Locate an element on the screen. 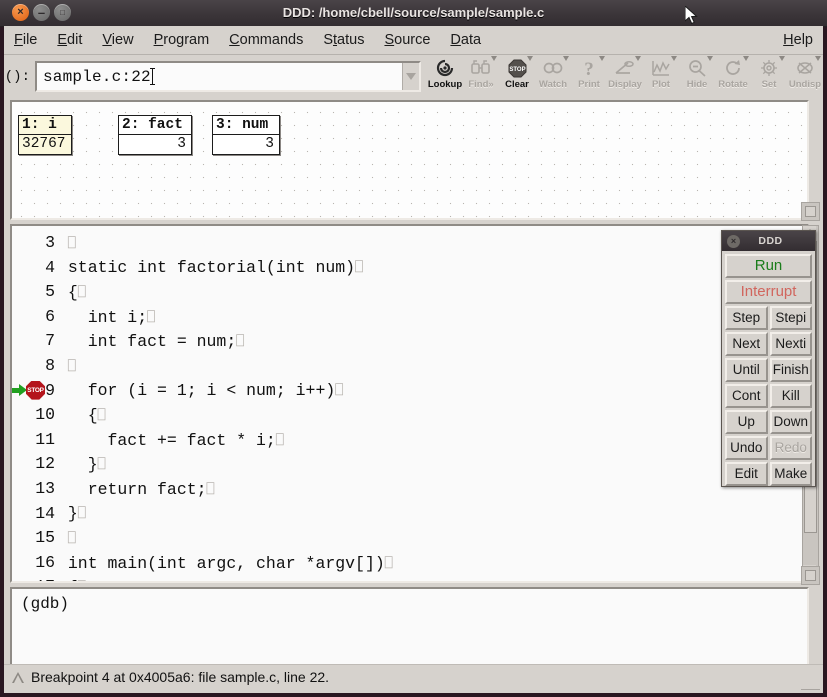 This screenshot has height=697, width=827. tool-button-next: Next is located at coordinates (746, 344).